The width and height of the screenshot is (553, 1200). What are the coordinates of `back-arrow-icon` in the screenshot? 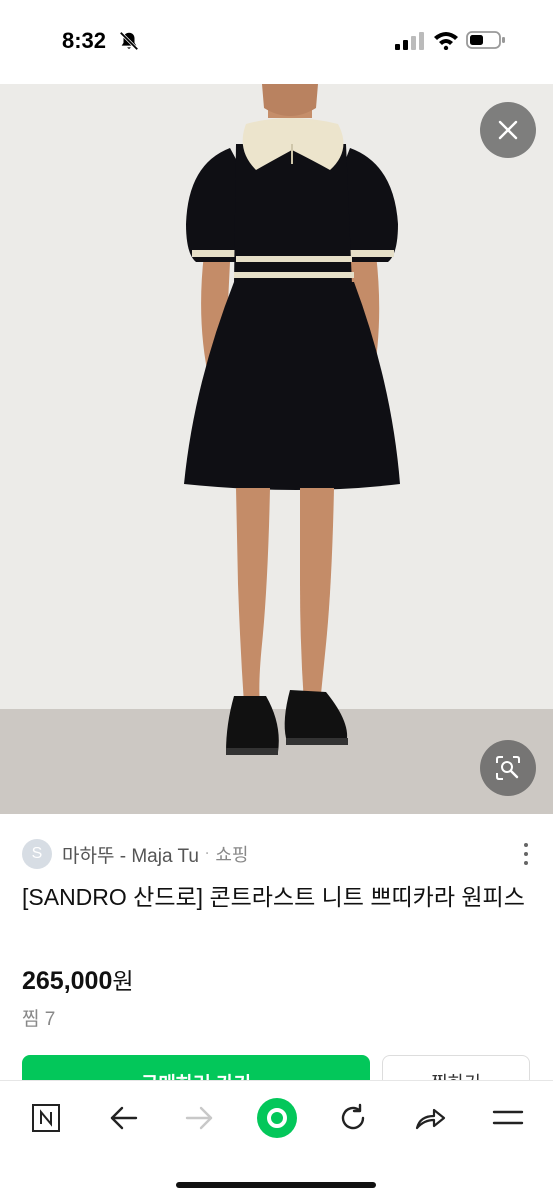 It's located at (123, 1118).